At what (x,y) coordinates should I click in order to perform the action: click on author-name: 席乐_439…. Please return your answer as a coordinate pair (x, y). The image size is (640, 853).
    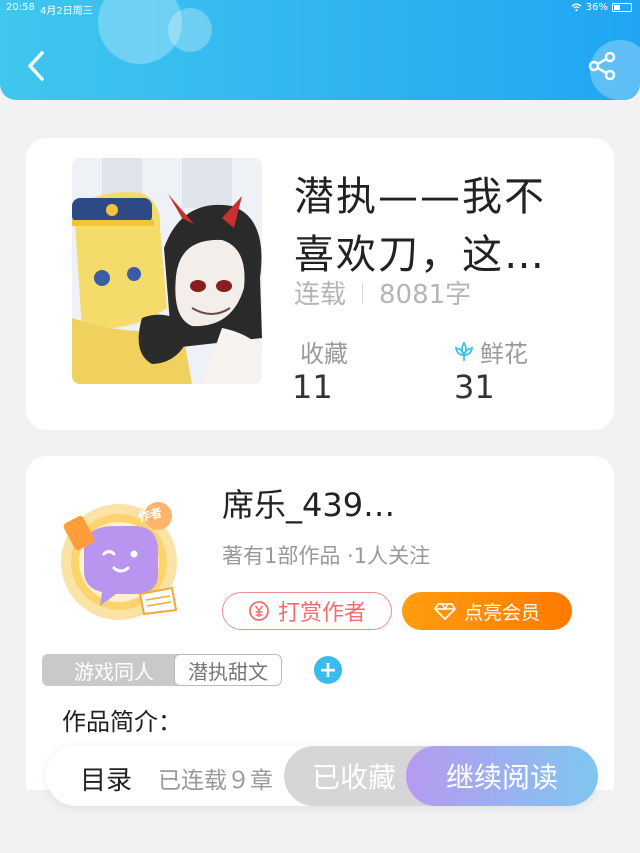
    Looking at the image, I should click on (308, 503).